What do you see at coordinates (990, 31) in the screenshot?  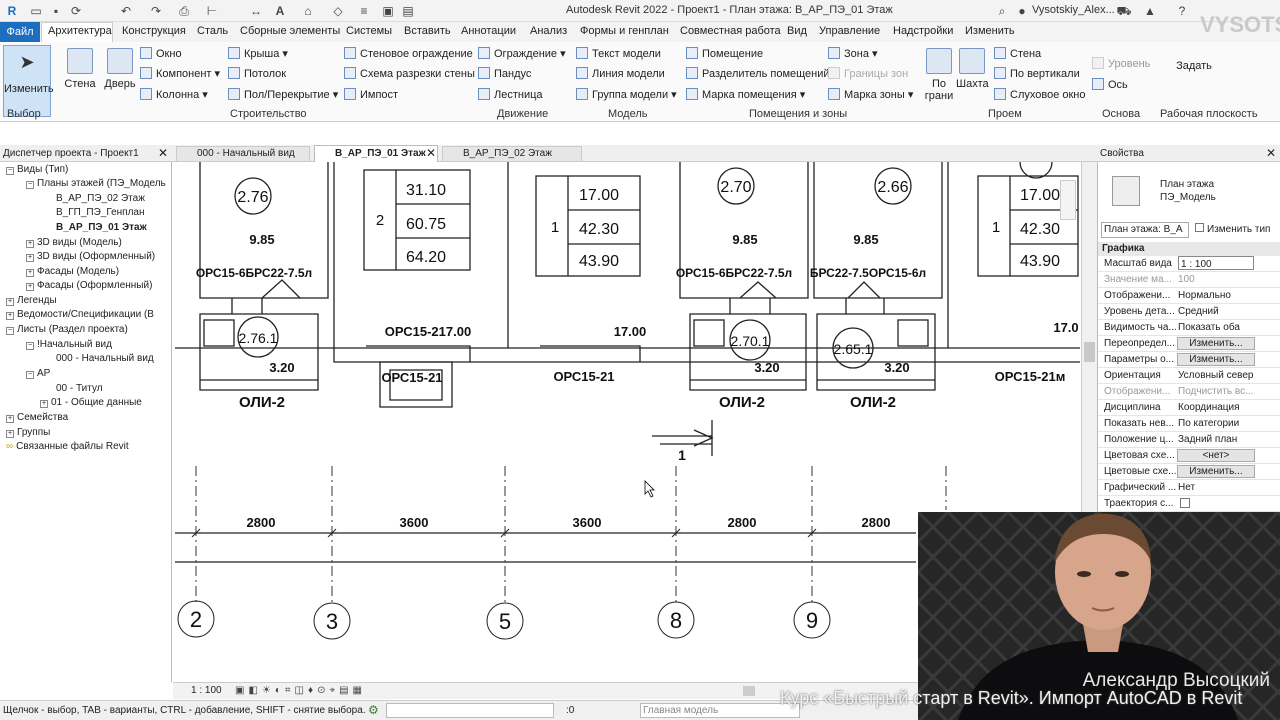 I see `tab-modify: Изменить` at bounding box center [990, 31].